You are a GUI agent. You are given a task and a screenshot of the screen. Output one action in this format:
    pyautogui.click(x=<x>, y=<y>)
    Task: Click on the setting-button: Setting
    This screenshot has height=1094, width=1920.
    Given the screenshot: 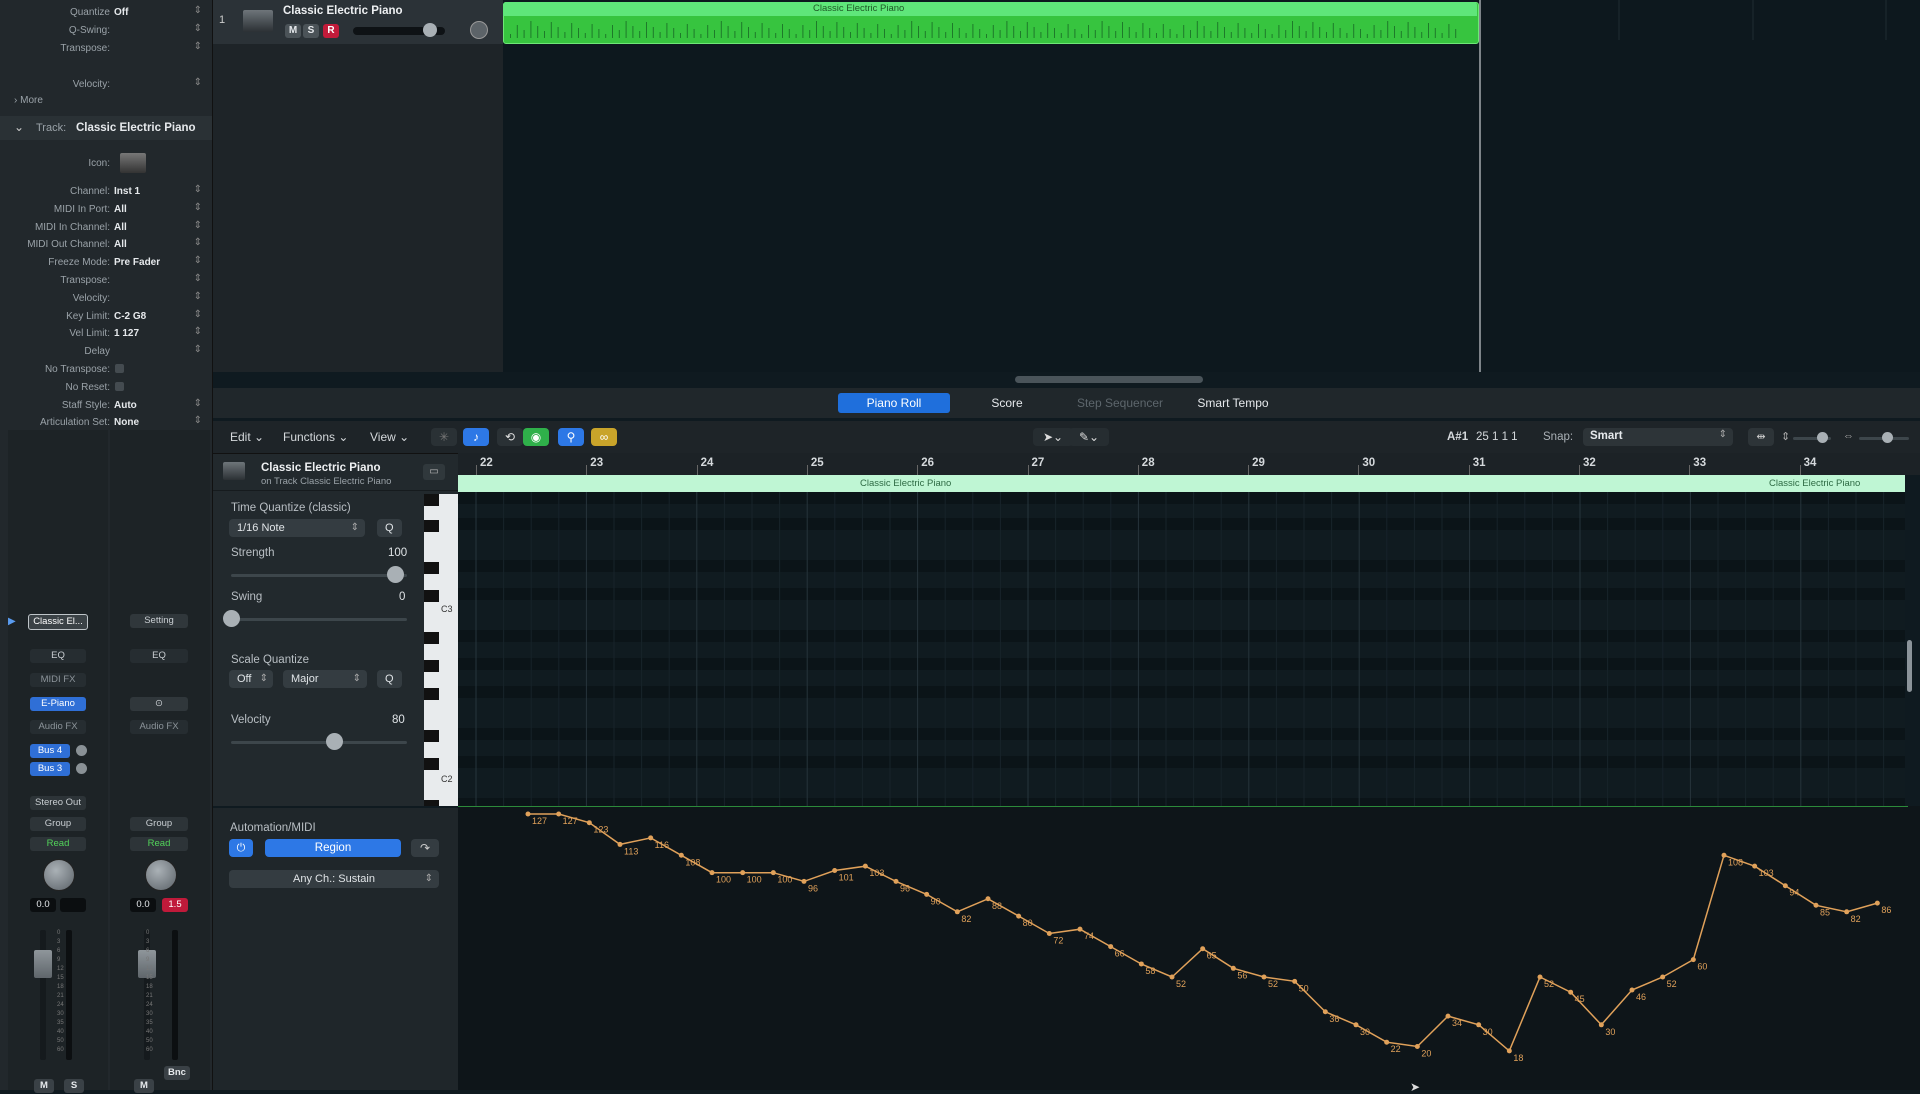 What is the action you would take?
    pyautogui.click(x=159, y=621)
    